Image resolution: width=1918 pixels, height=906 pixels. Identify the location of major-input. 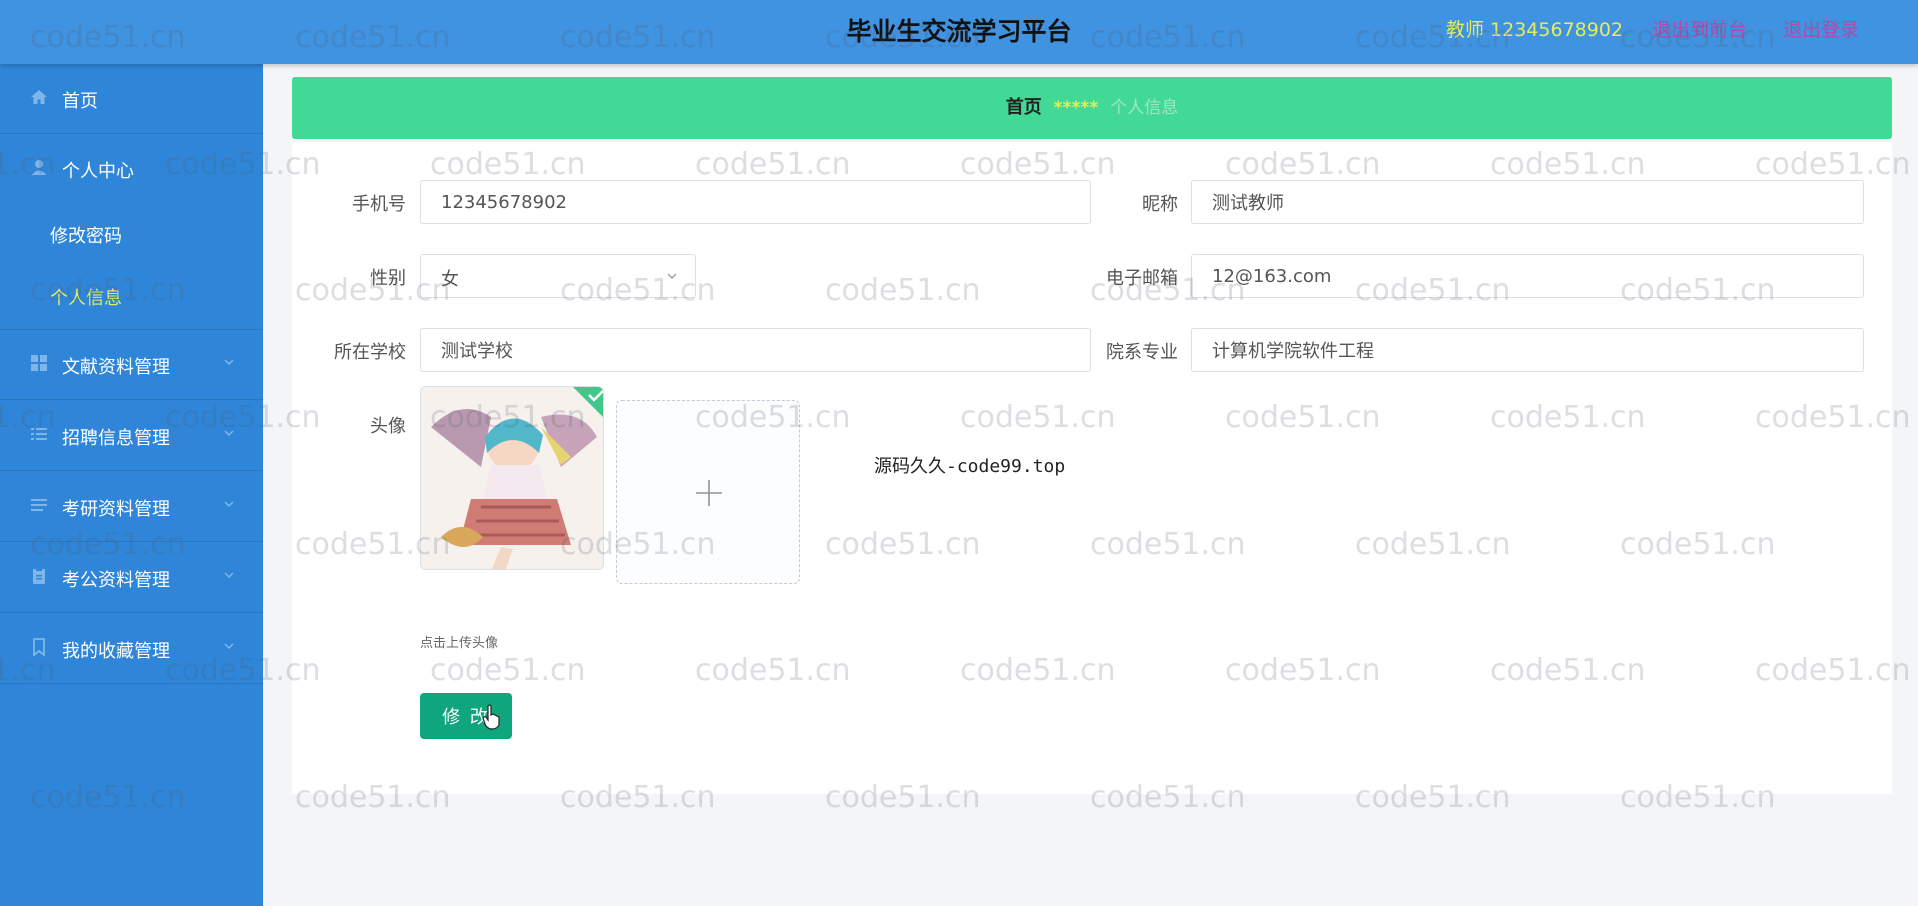
(1527, 350).